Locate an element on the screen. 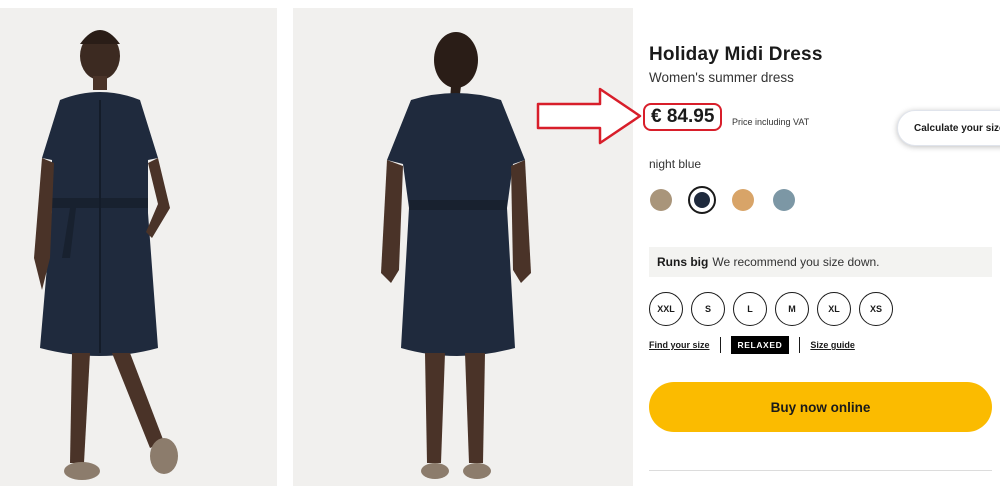  color-swatches is located at coordinates (732, 200).